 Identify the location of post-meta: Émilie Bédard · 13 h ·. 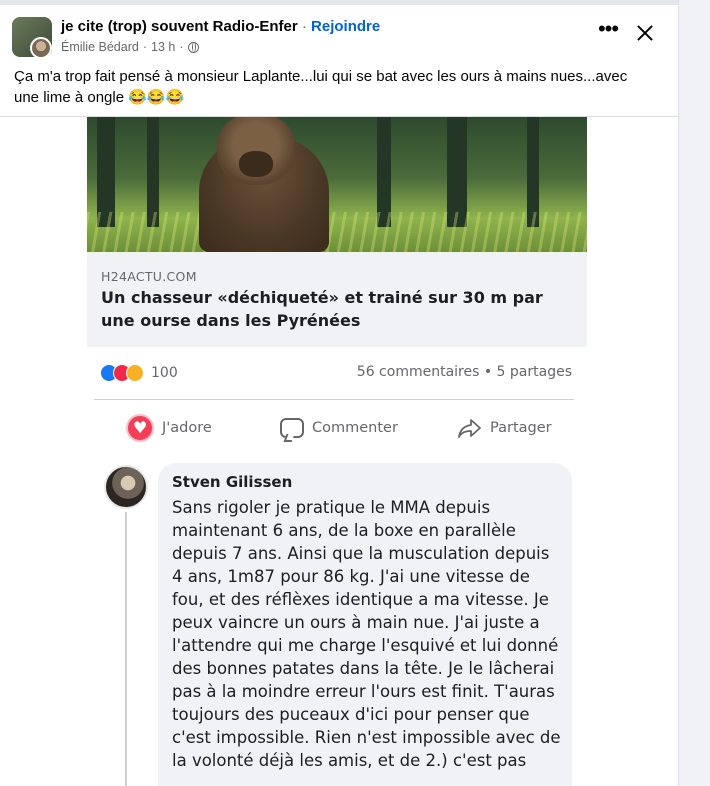
(130, 47).